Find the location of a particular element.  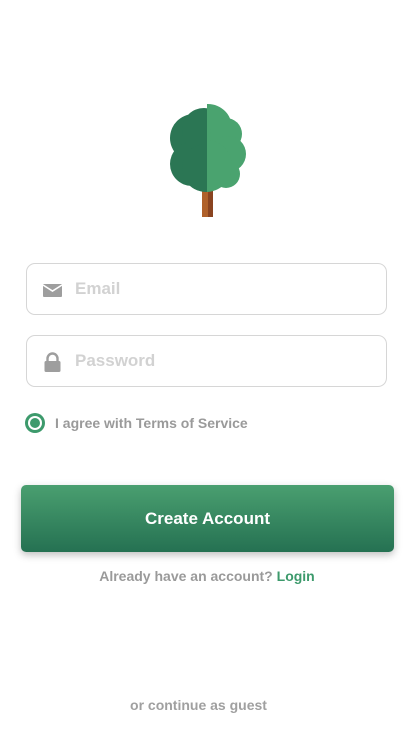

envelope-icon is located at coordinates (52, 290).